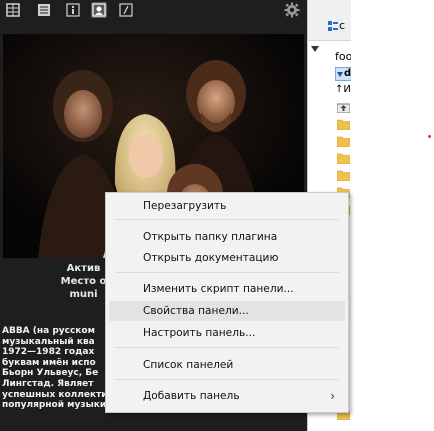 This screenshot has width=434, height=431. Describe the element at coordinates (333, 25) in the screenshot. I see `panel-tab-icon` at that location.